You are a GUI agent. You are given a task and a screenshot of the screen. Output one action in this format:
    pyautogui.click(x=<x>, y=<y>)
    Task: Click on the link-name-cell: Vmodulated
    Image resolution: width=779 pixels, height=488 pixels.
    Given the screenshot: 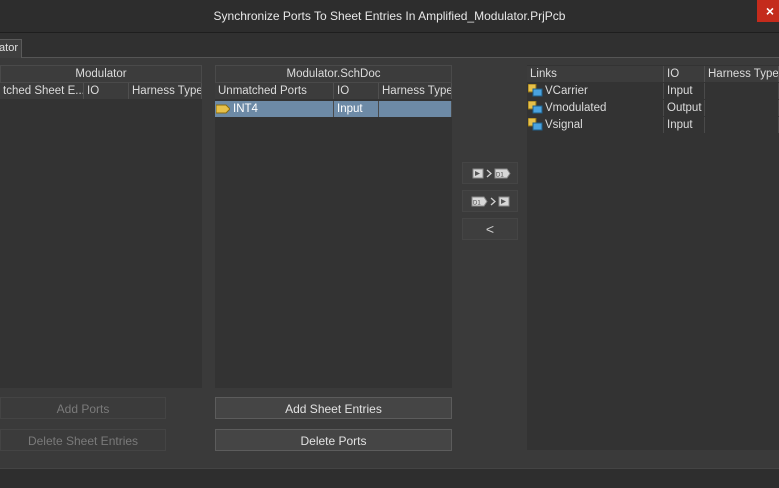 What is the action you would take?
    pyautogui.click(x=595, y=108)
    